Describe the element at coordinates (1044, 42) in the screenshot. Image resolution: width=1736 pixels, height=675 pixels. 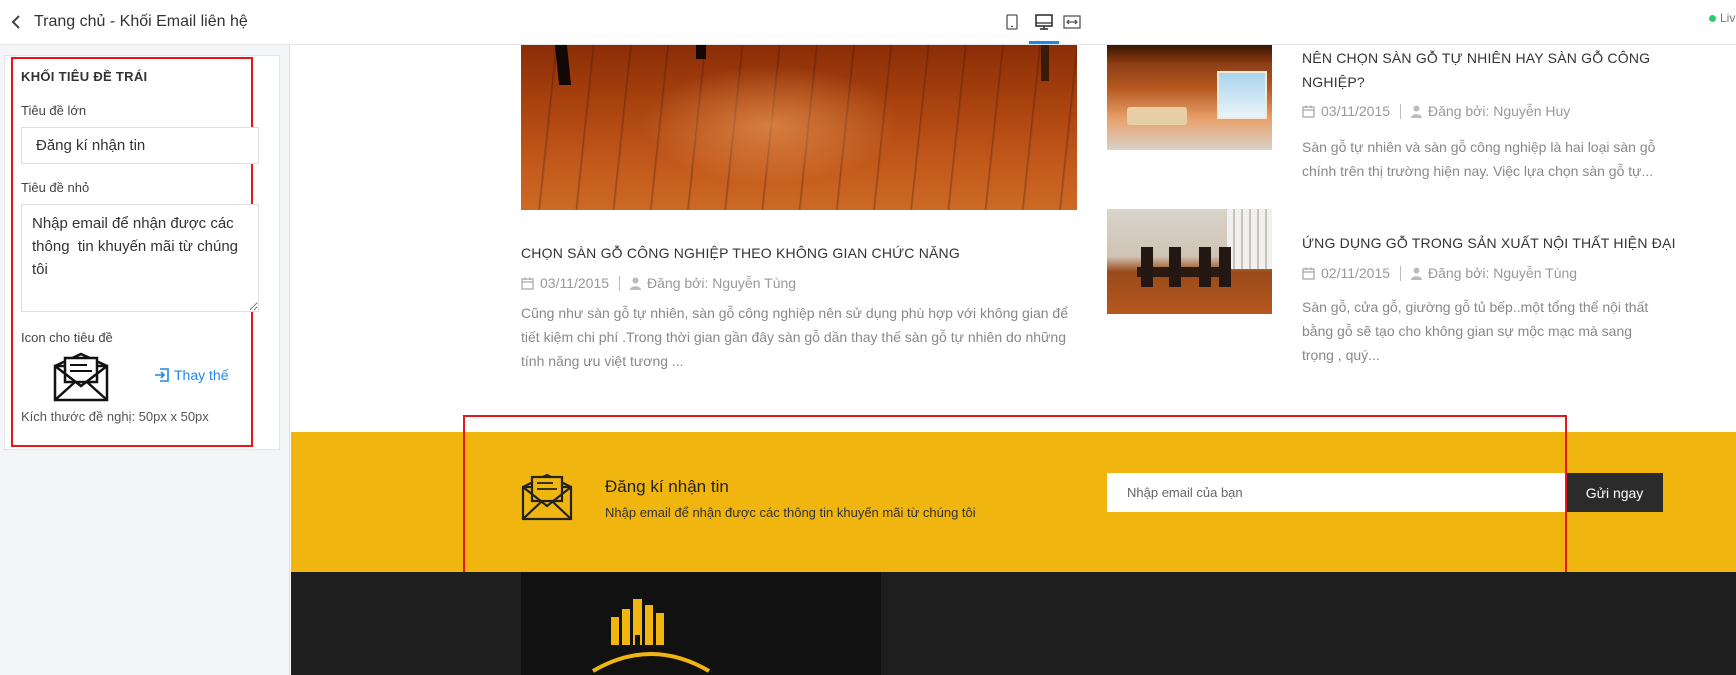
I see `active-device-indicator` at that location.